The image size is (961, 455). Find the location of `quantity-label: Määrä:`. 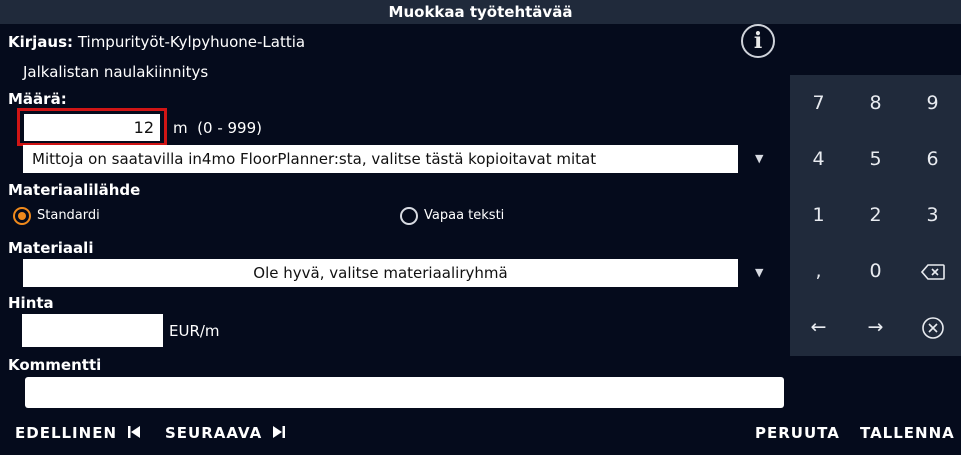

quantity-label: Määrä: is located at coordinates (37, 99).